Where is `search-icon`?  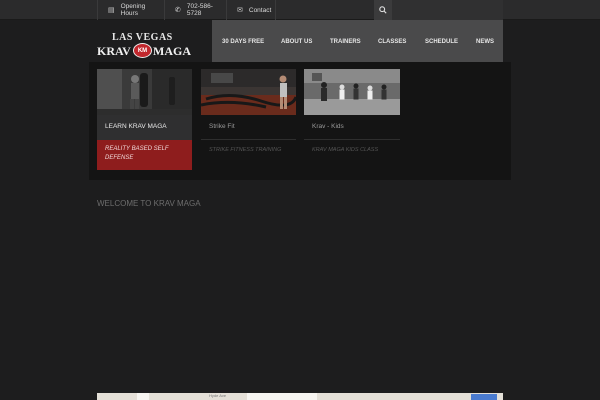 search-icon is located at coordinates (383, 10).